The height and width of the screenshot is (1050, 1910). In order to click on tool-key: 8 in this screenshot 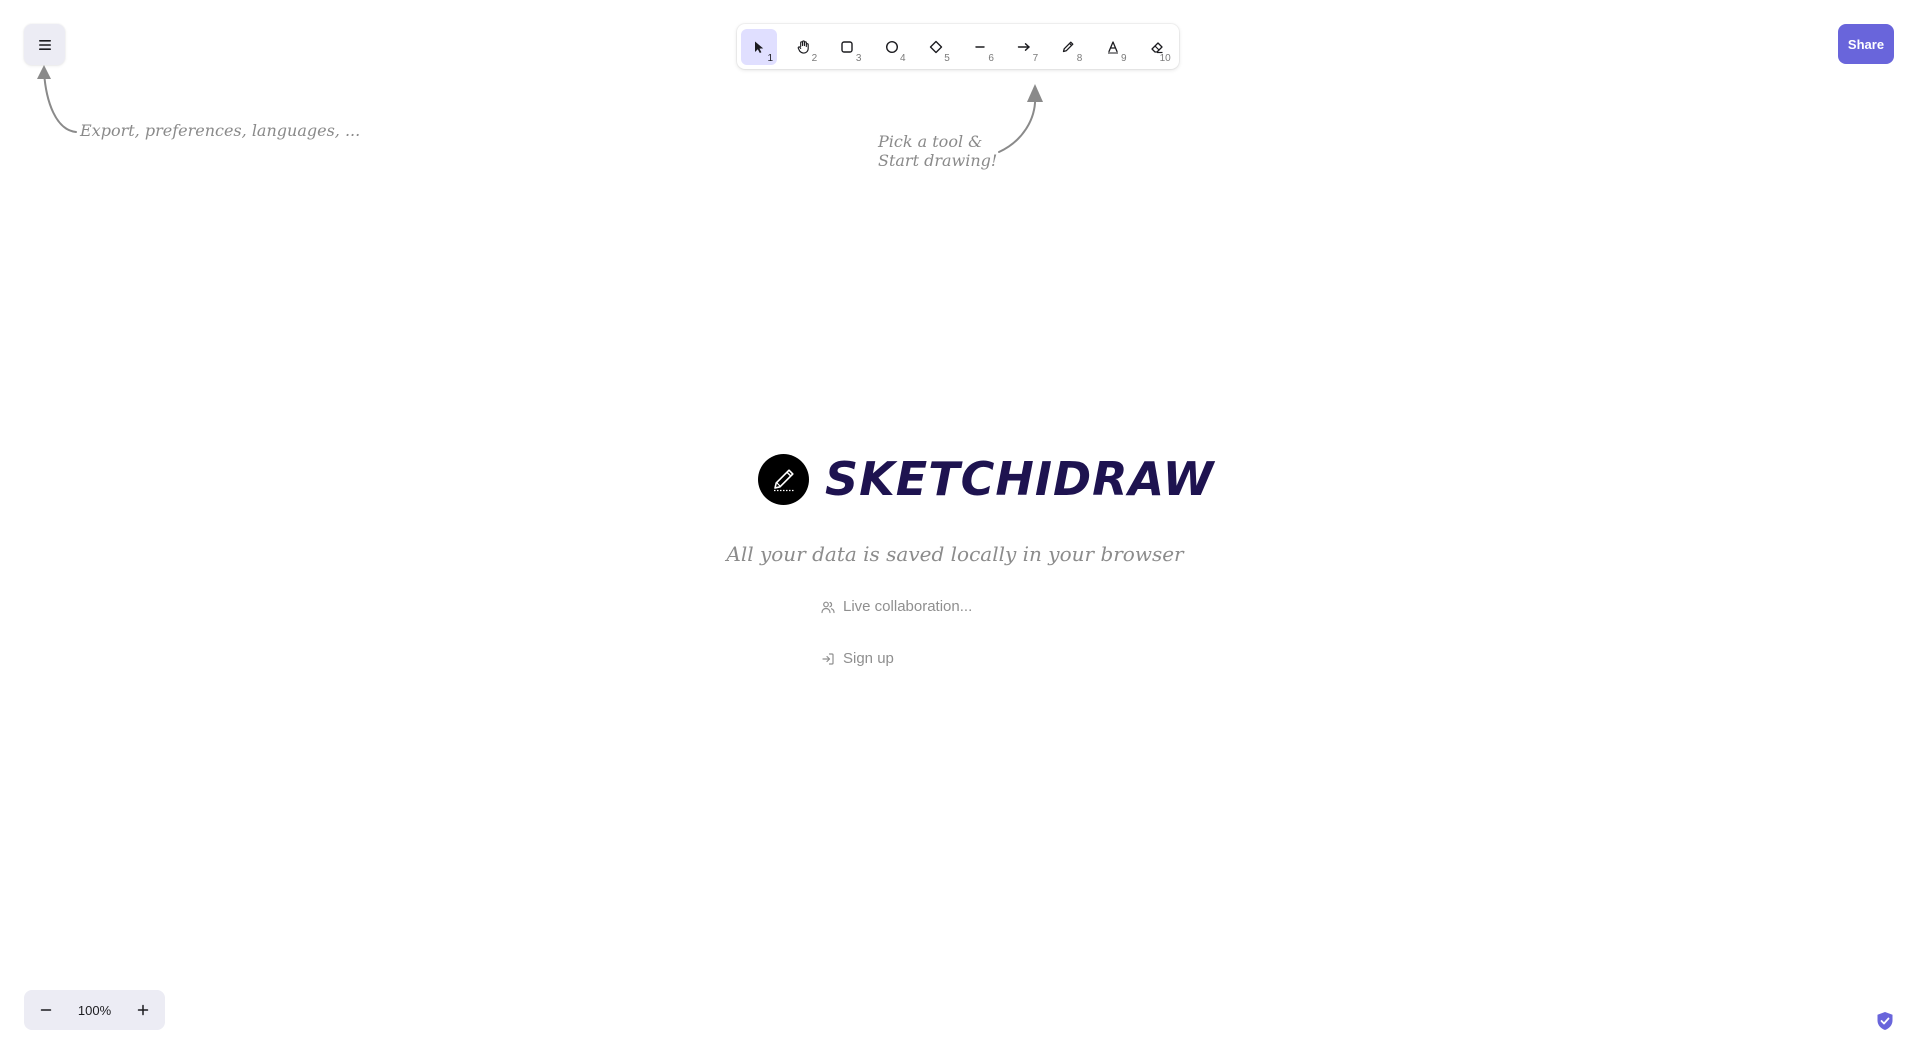, I will do `click(1079, 58)`.